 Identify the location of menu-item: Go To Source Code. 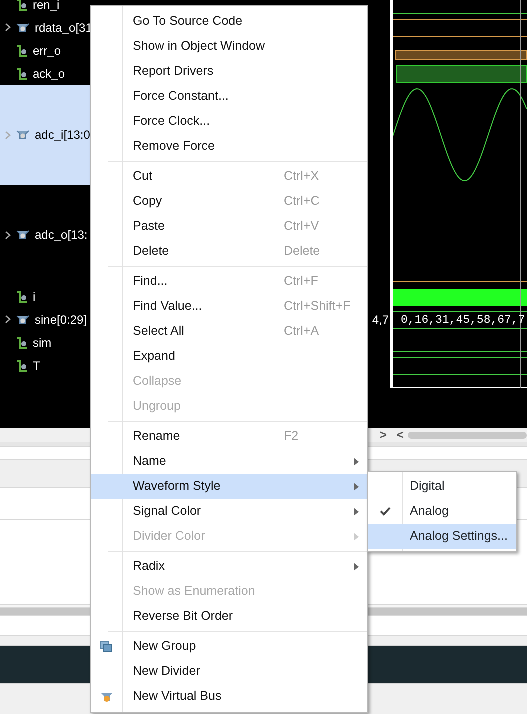
(229, 21).